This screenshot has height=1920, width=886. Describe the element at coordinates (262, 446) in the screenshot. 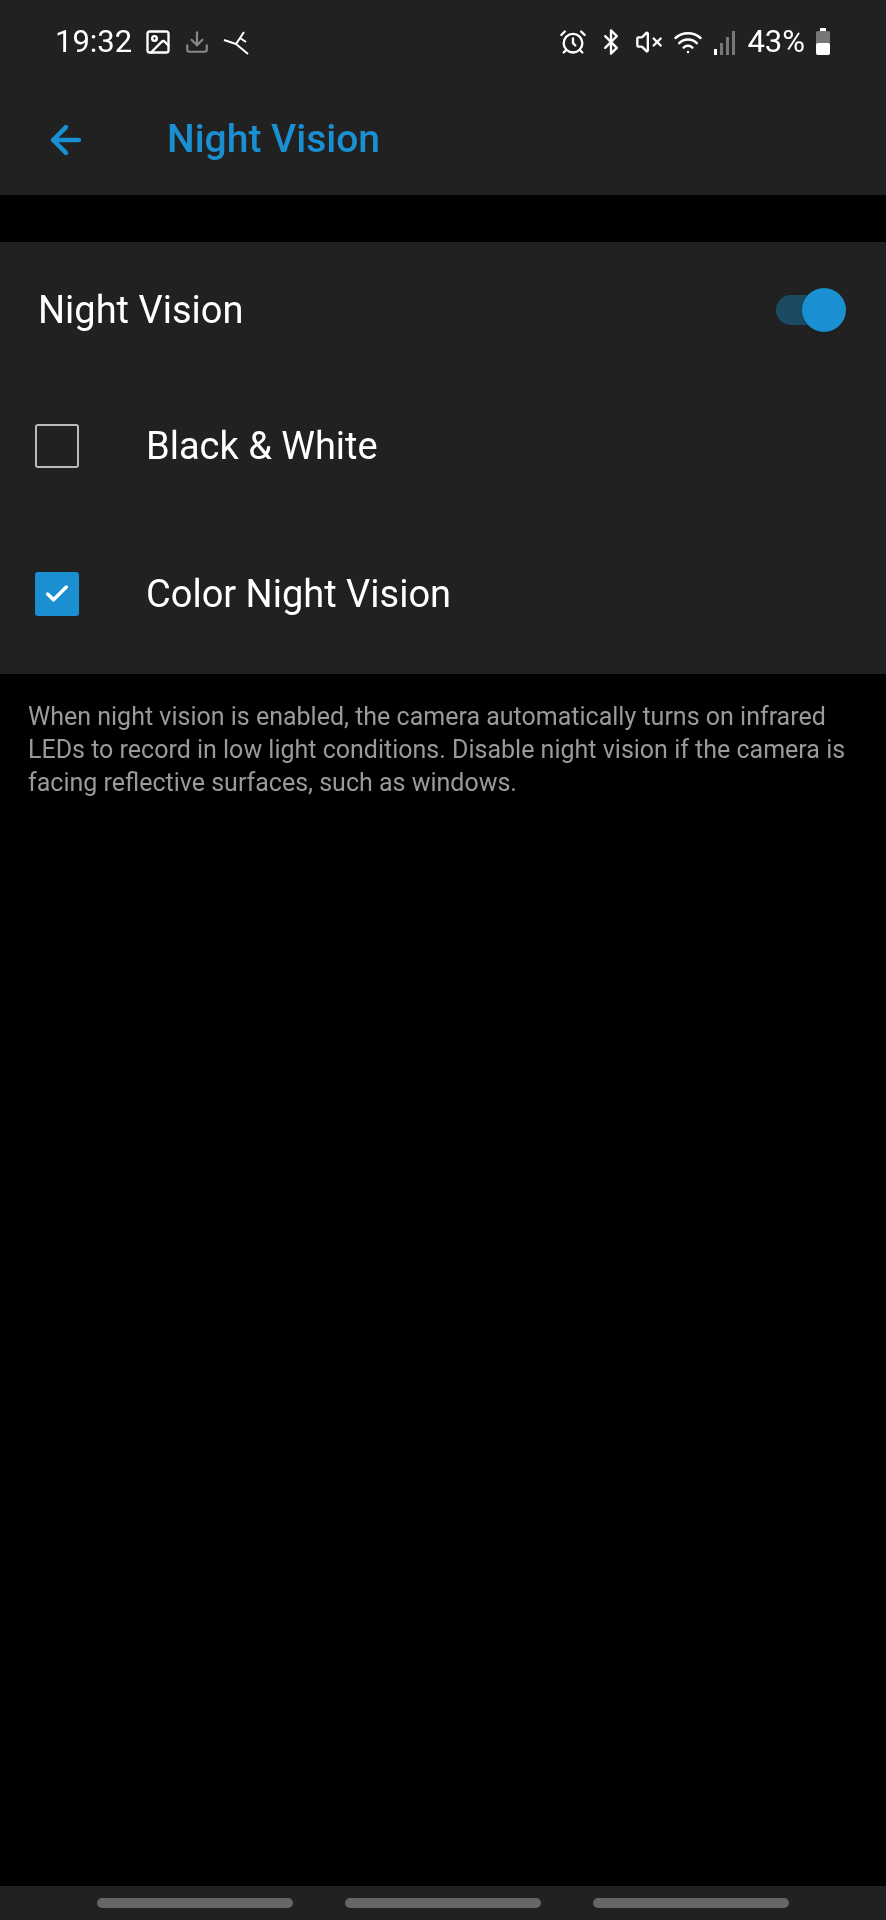

I see `setting-label: Black & White` at that location.